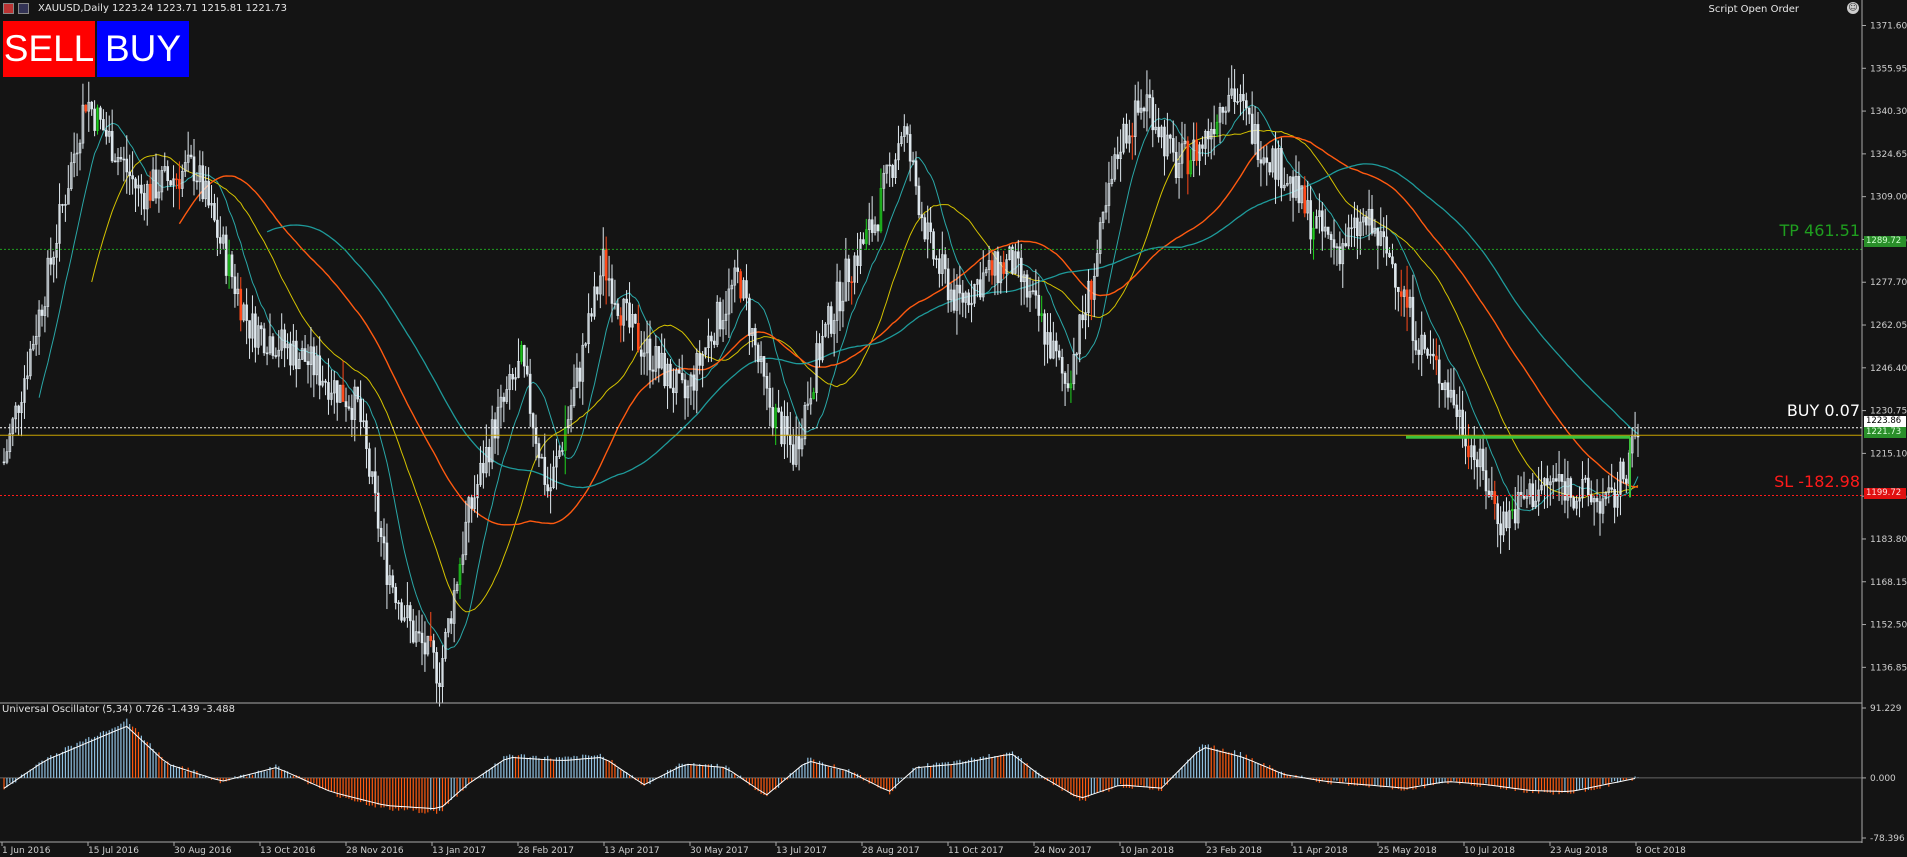 The width and height of the screenshot is (1907, 857). Describe the element at coordinates (459, 851) in the screenshot. I see `x-tick-label: 13 Jan 2017` at that location.